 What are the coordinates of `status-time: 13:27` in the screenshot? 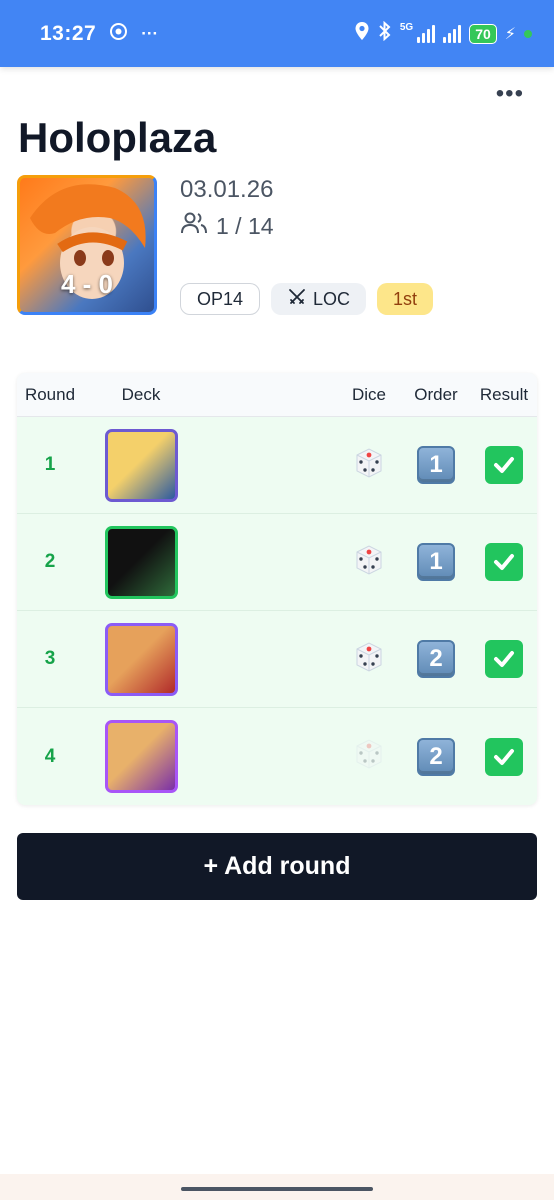 It's located at (68, 33).